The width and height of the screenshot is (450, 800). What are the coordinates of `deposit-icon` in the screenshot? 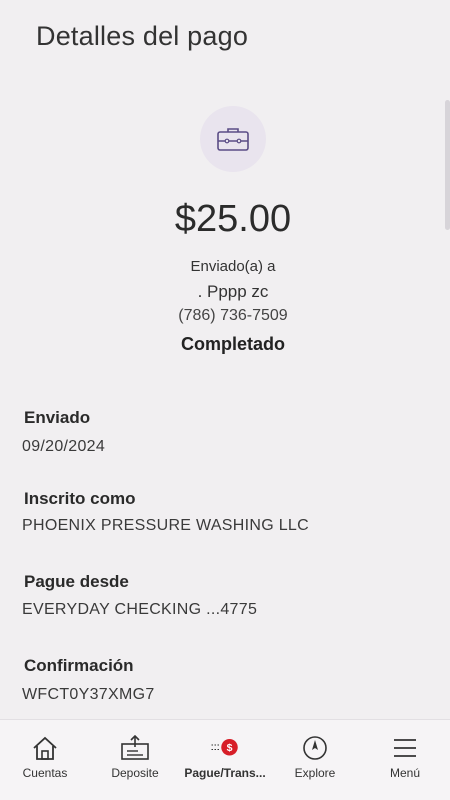 It's located at (135, 748).